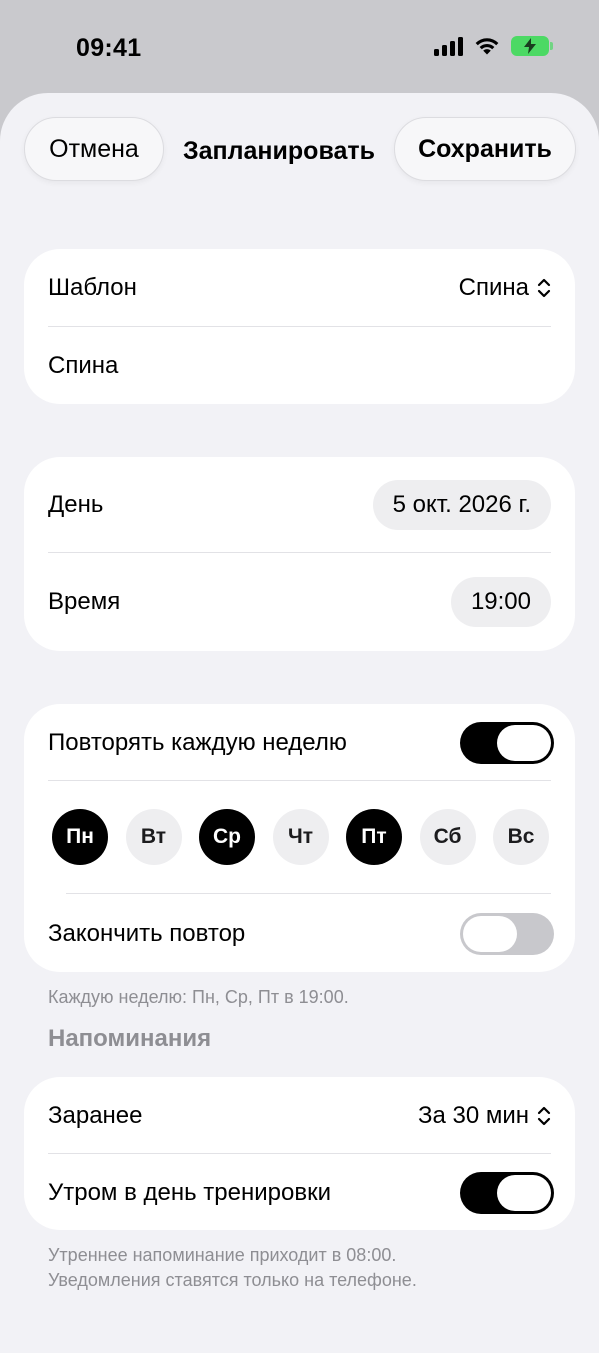 Image resolution: width=599 pixels, height=1353 pixels. What do you see at coordinates (301, 934) in the screenshot?
I see `end-repeat-row: Закончить повтор` at bounding box center [301, 934].